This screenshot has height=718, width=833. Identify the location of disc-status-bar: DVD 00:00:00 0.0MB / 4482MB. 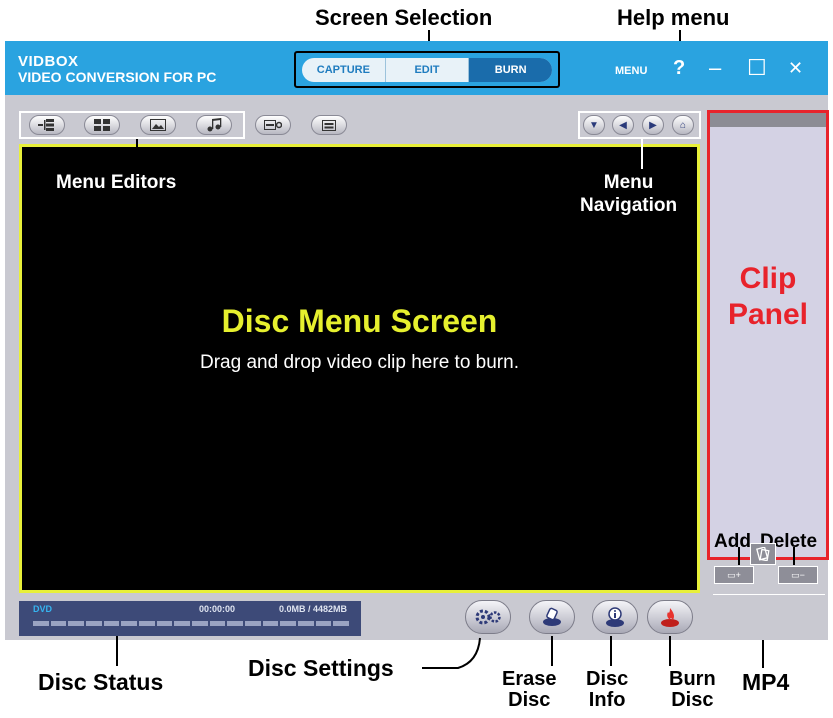
(190, 618).